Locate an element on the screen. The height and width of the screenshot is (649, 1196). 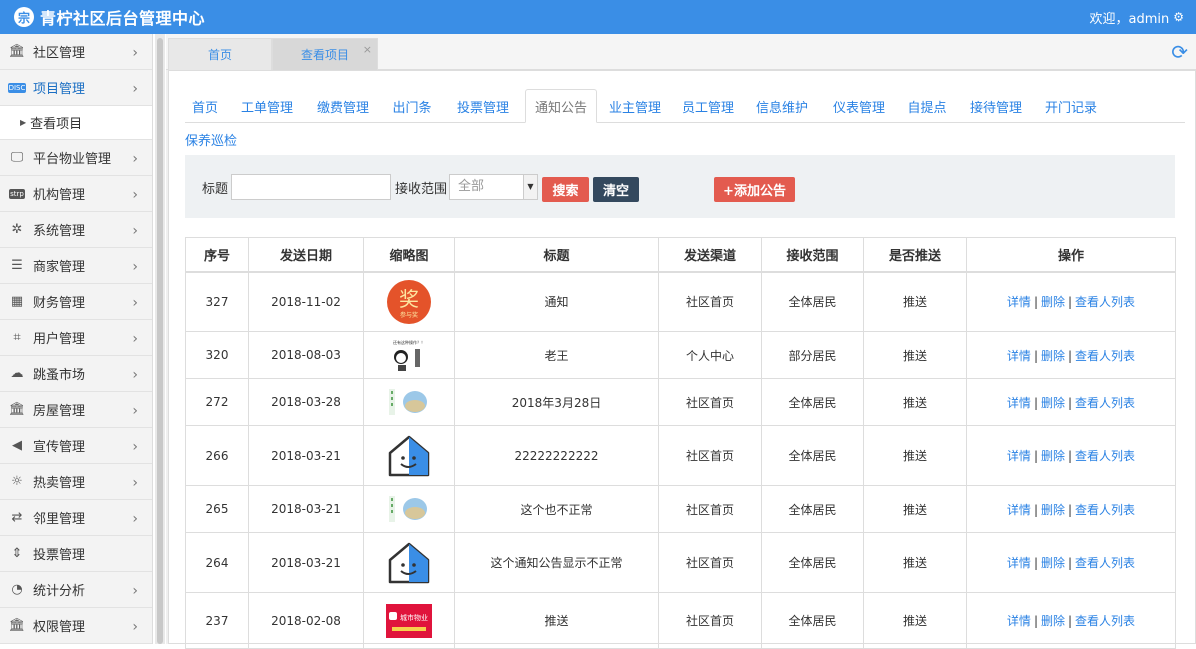
nav-tab: 首页 is located at coordinates (205, 106).